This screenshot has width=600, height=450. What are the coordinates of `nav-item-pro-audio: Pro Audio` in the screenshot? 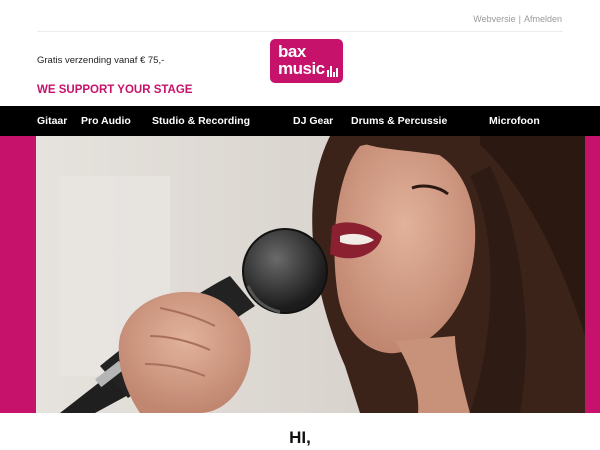 It's located at (106, 121).